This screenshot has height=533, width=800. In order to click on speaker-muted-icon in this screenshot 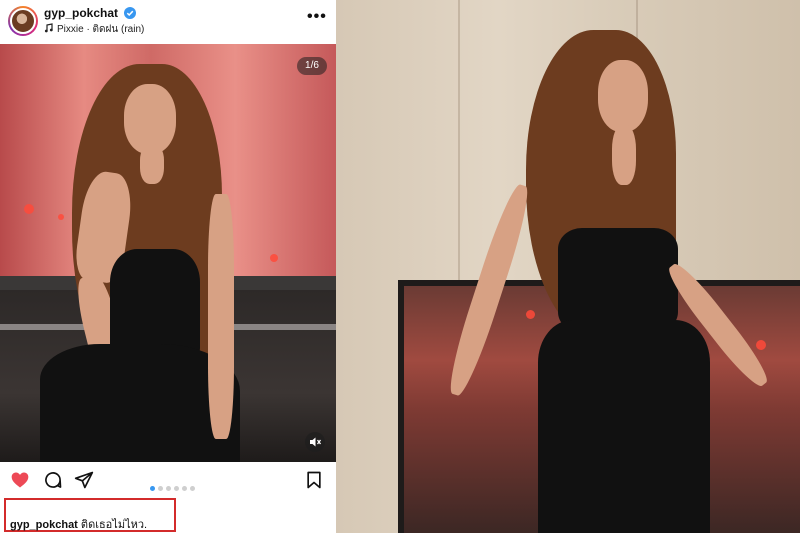, I will do `click(315, 442)`.